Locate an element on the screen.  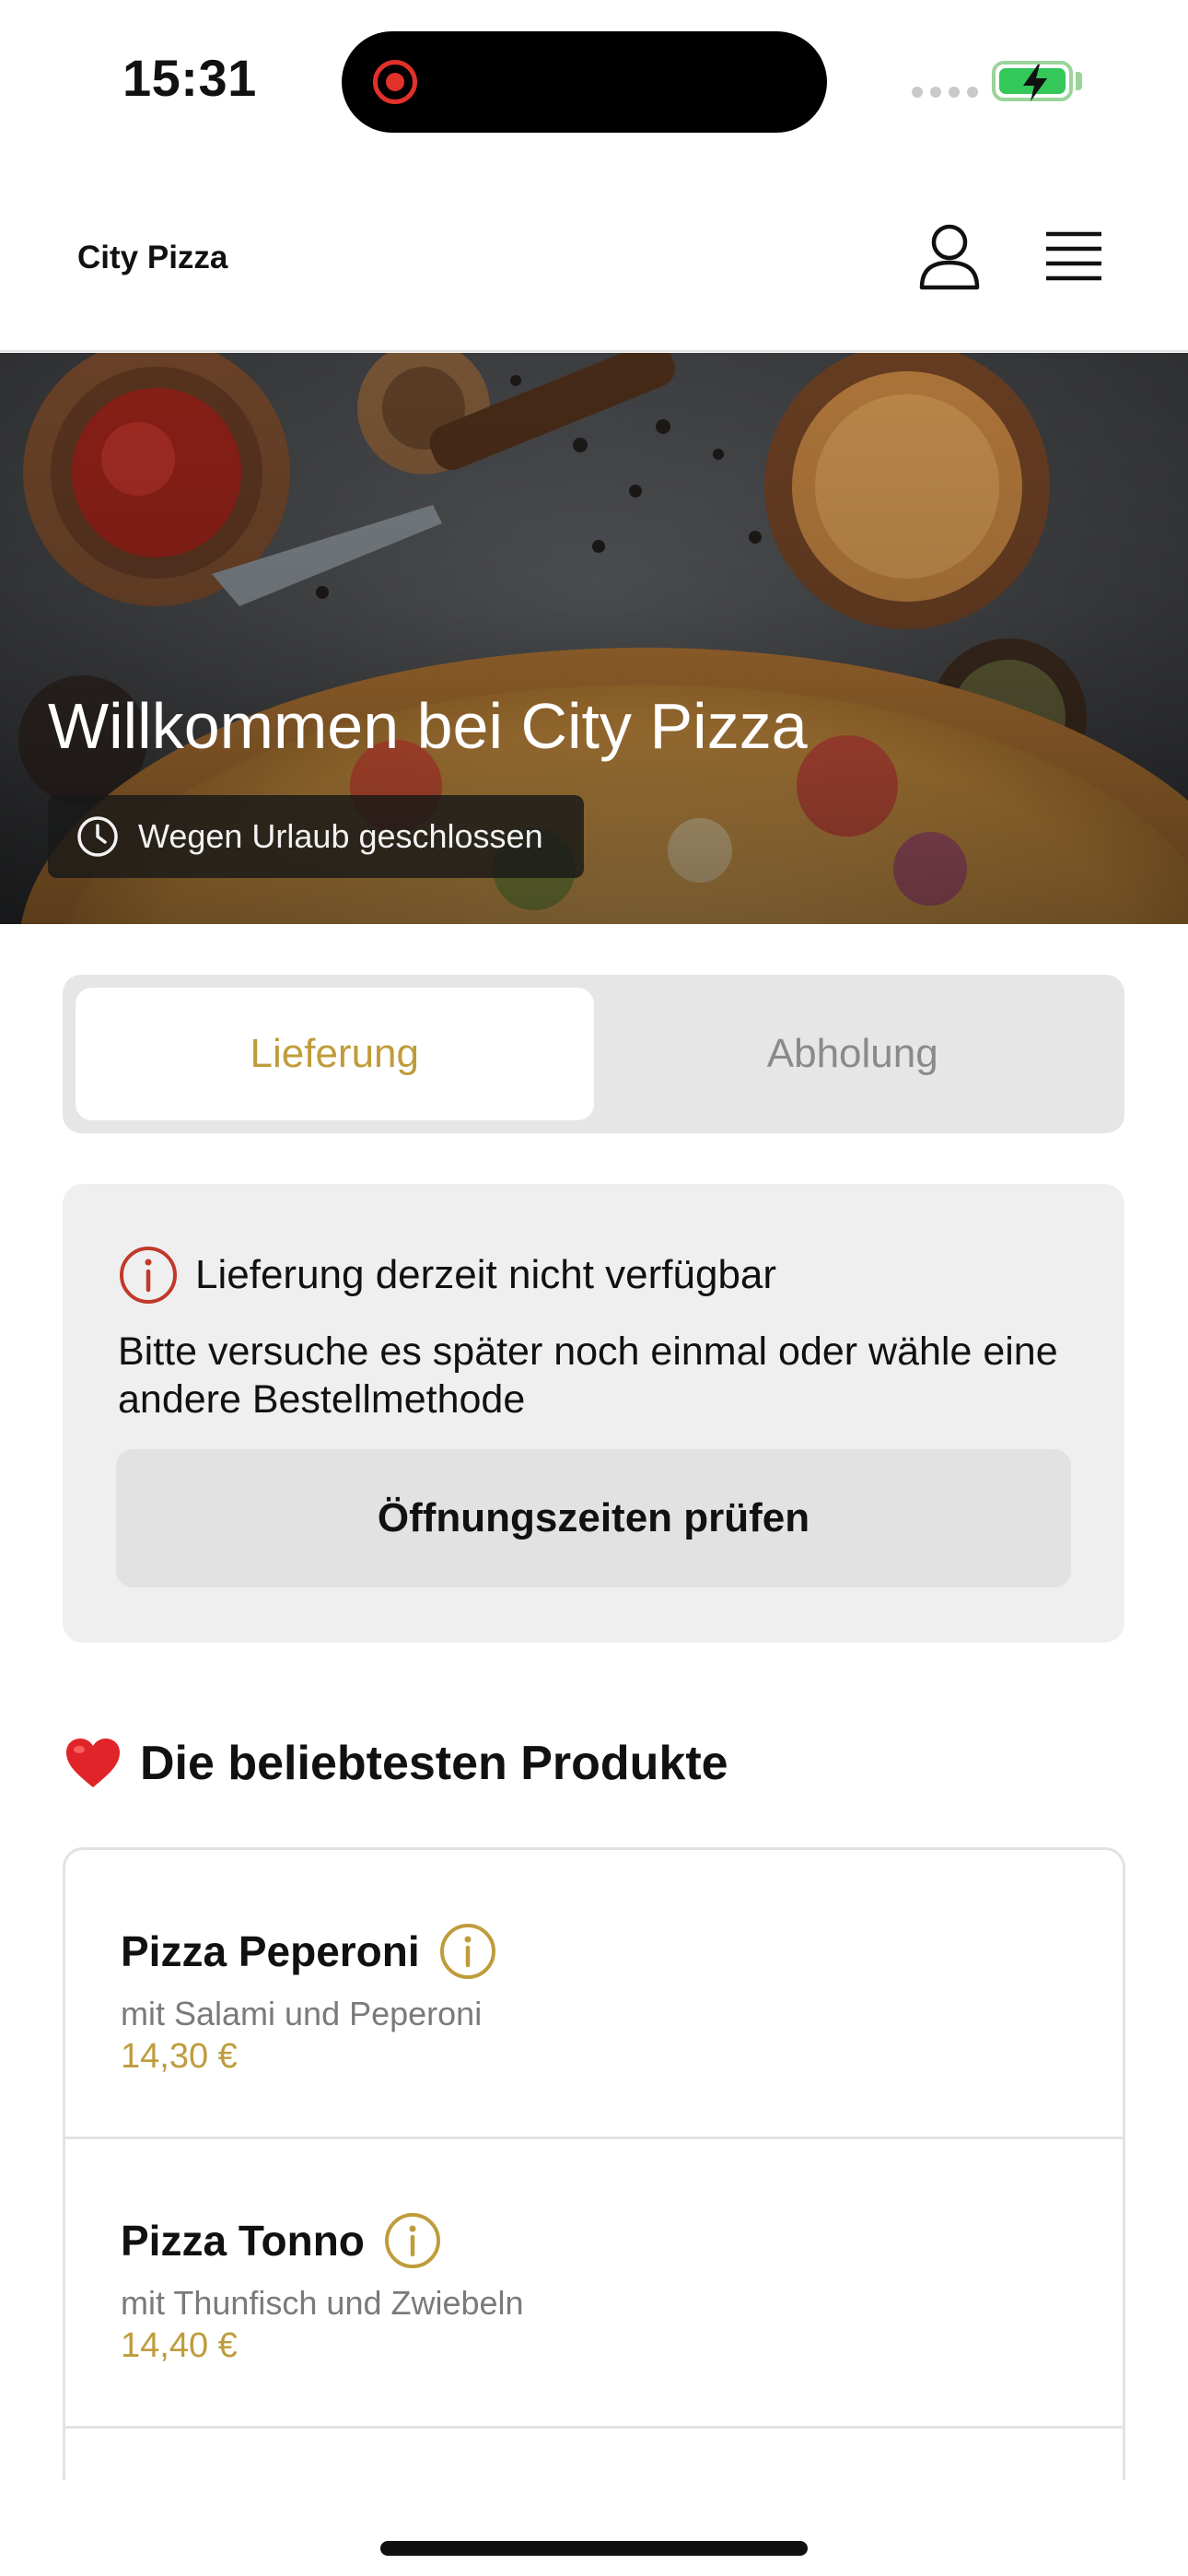
product-price: 14,30 € is located at coordinates (179, 2056).